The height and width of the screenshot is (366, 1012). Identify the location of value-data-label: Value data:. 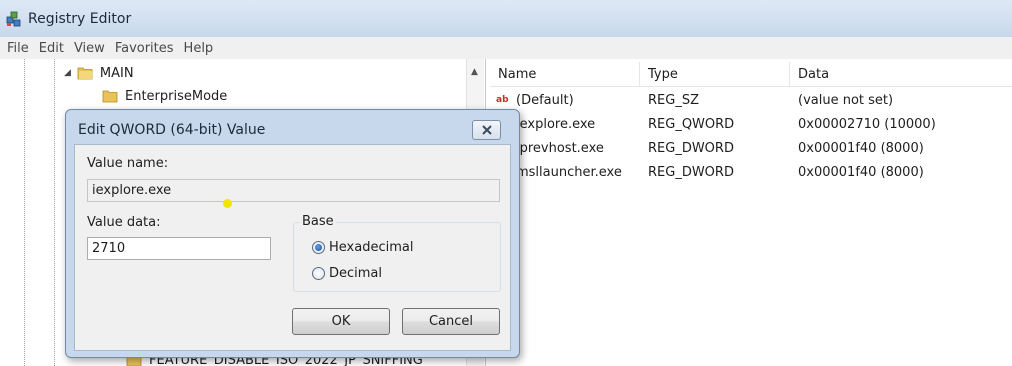
(124, 222).